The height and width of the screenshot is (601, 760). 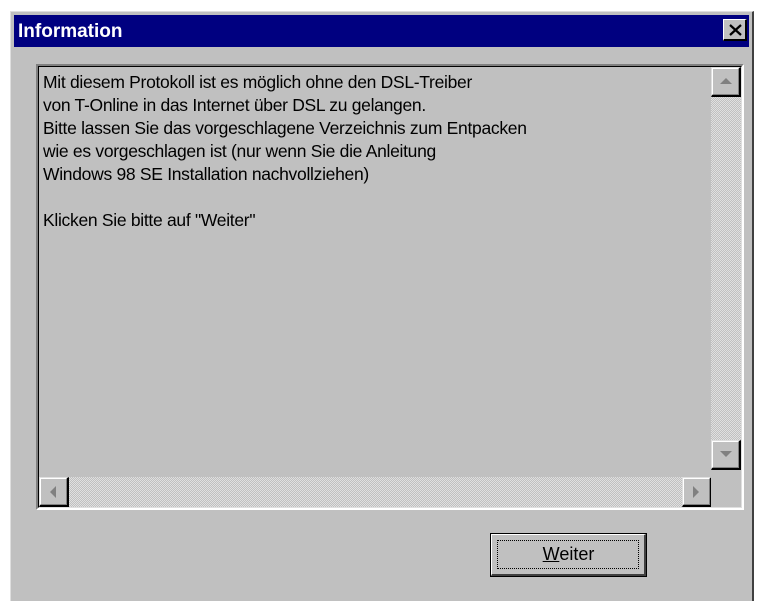 I want to click on scrollbar-corner, so click(x=726, y=492).